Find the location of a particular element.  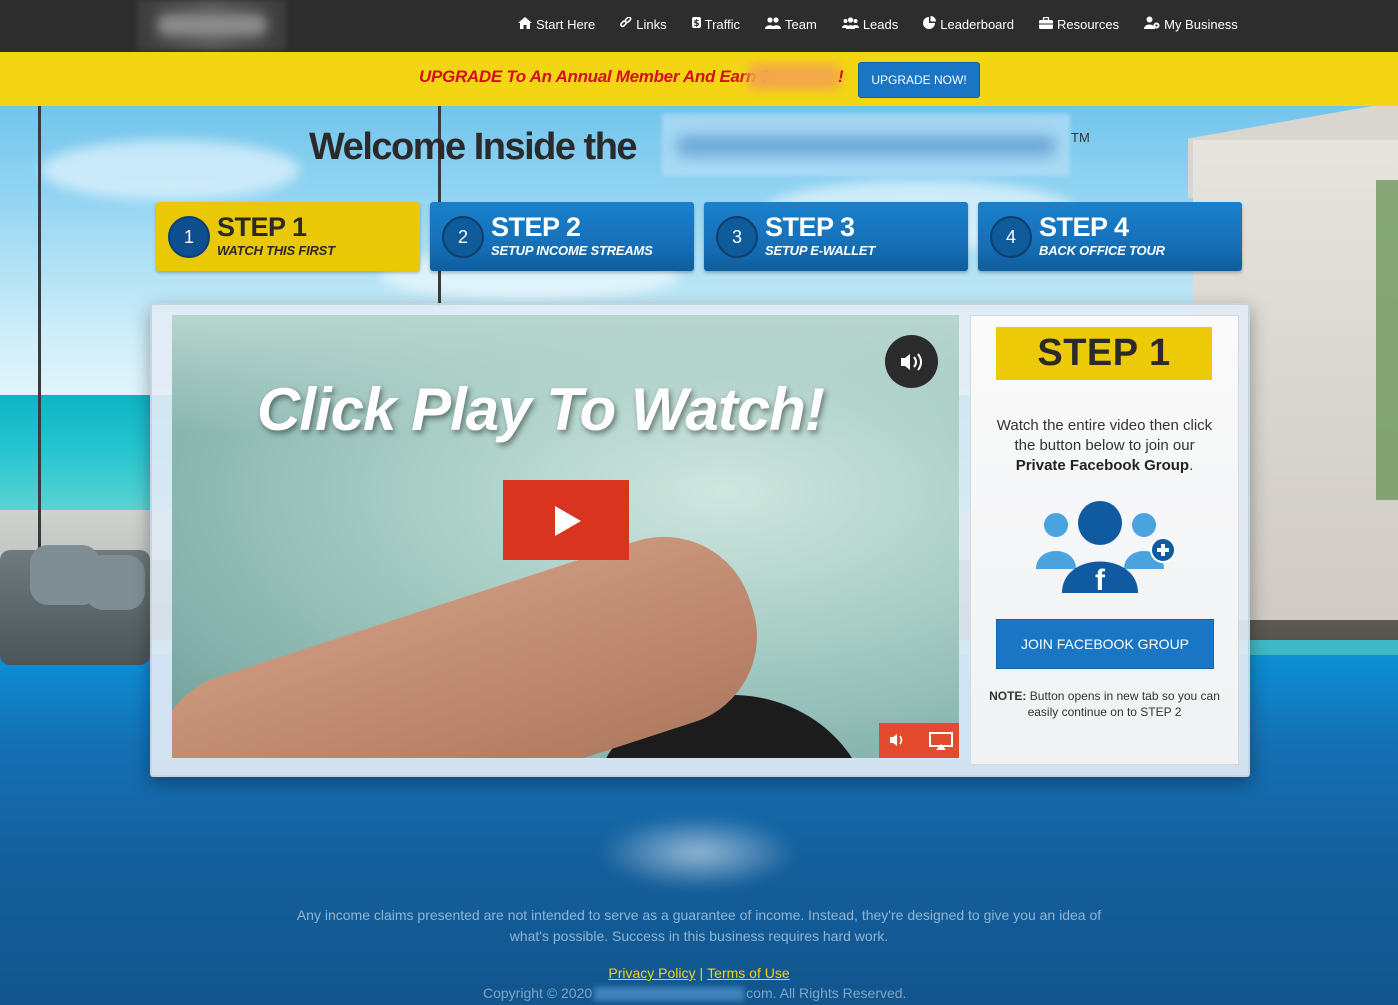

home-icon is located at coordinates (525, 24).